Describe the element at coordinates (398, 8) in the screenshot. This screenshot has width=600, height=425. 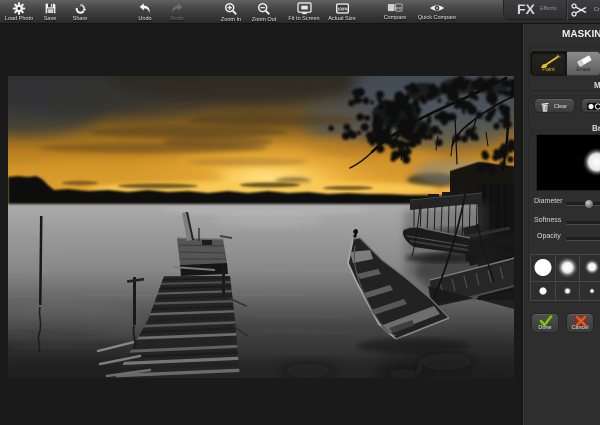
I see `svg-text: FX` at that location.